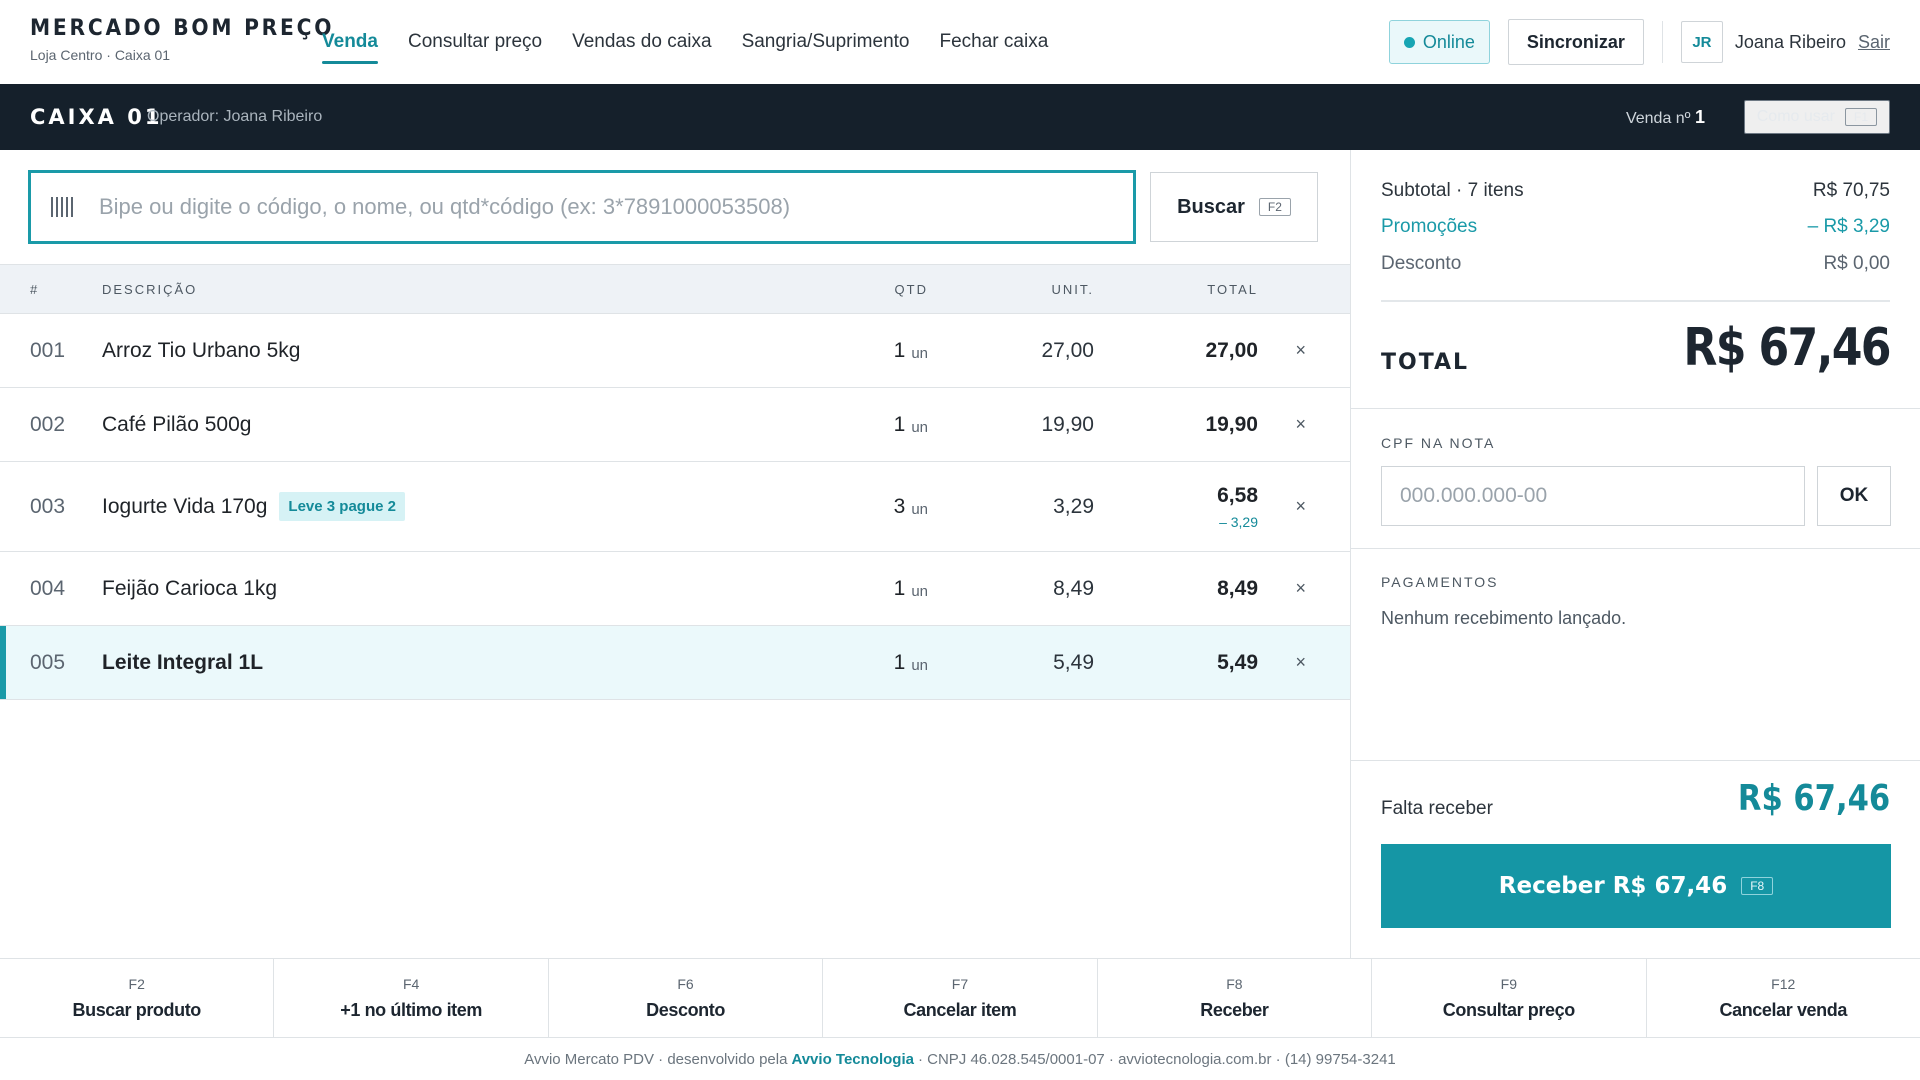 The width and height of the screenshot is (1920, 1080). I want to click on fkey-label: Cancelar item, so click(960, 1009).